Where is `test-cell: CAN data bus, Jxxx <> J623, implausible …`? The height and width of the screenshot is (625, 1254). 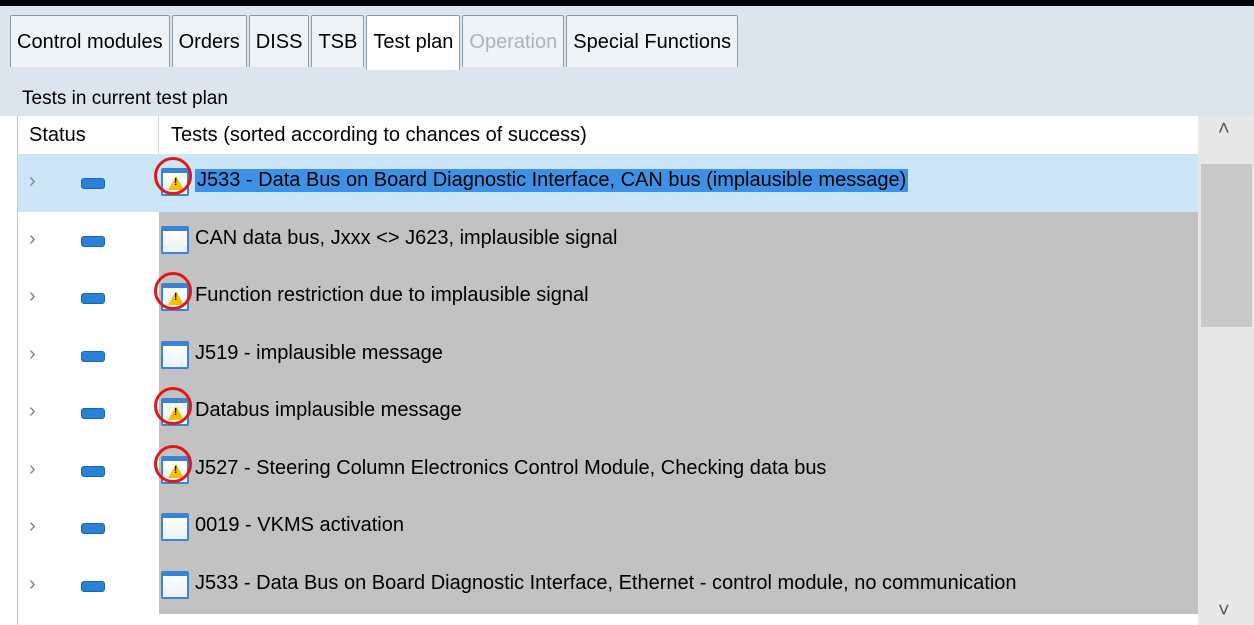
test-cell: CAN data bus, Jxxx <> J623, implausible … is located at coordinates (678, 240).